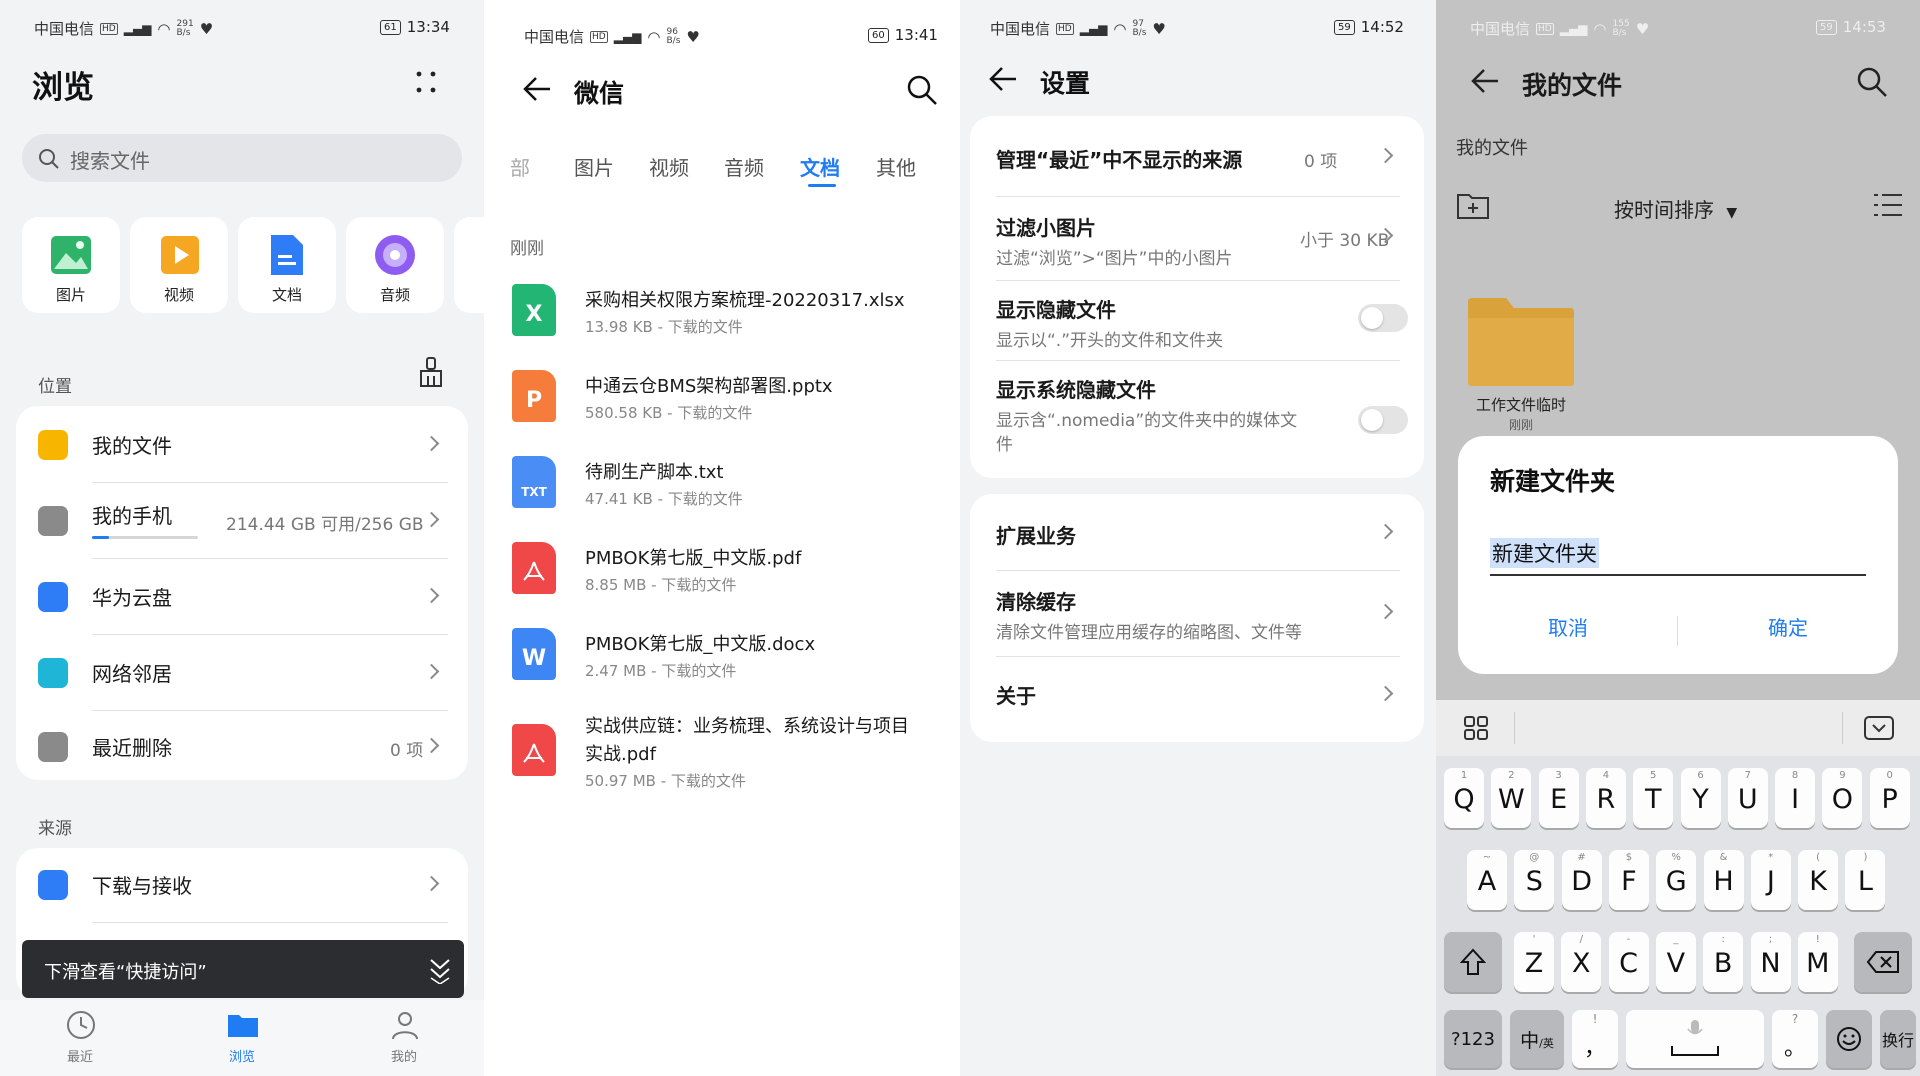 Image resolution: width=1920 pixels, height=1076 pixels. Describe the element at coordinates (1568, 632) in the screenshot. I see `cancel-button: 取消` at that location.